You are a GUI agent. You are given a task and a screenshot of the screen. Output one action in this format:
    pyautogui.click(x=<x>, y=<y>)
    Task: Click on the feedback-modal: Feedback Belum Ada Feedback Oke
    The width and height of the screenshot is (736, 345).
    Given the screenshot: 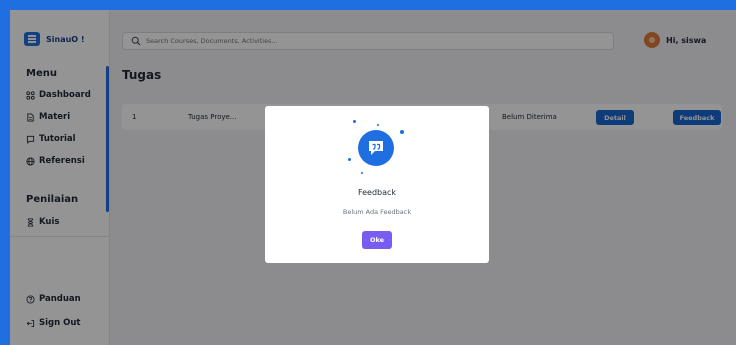 What is the action you would take?
    pyautogui.click(x=377, y=184)
    